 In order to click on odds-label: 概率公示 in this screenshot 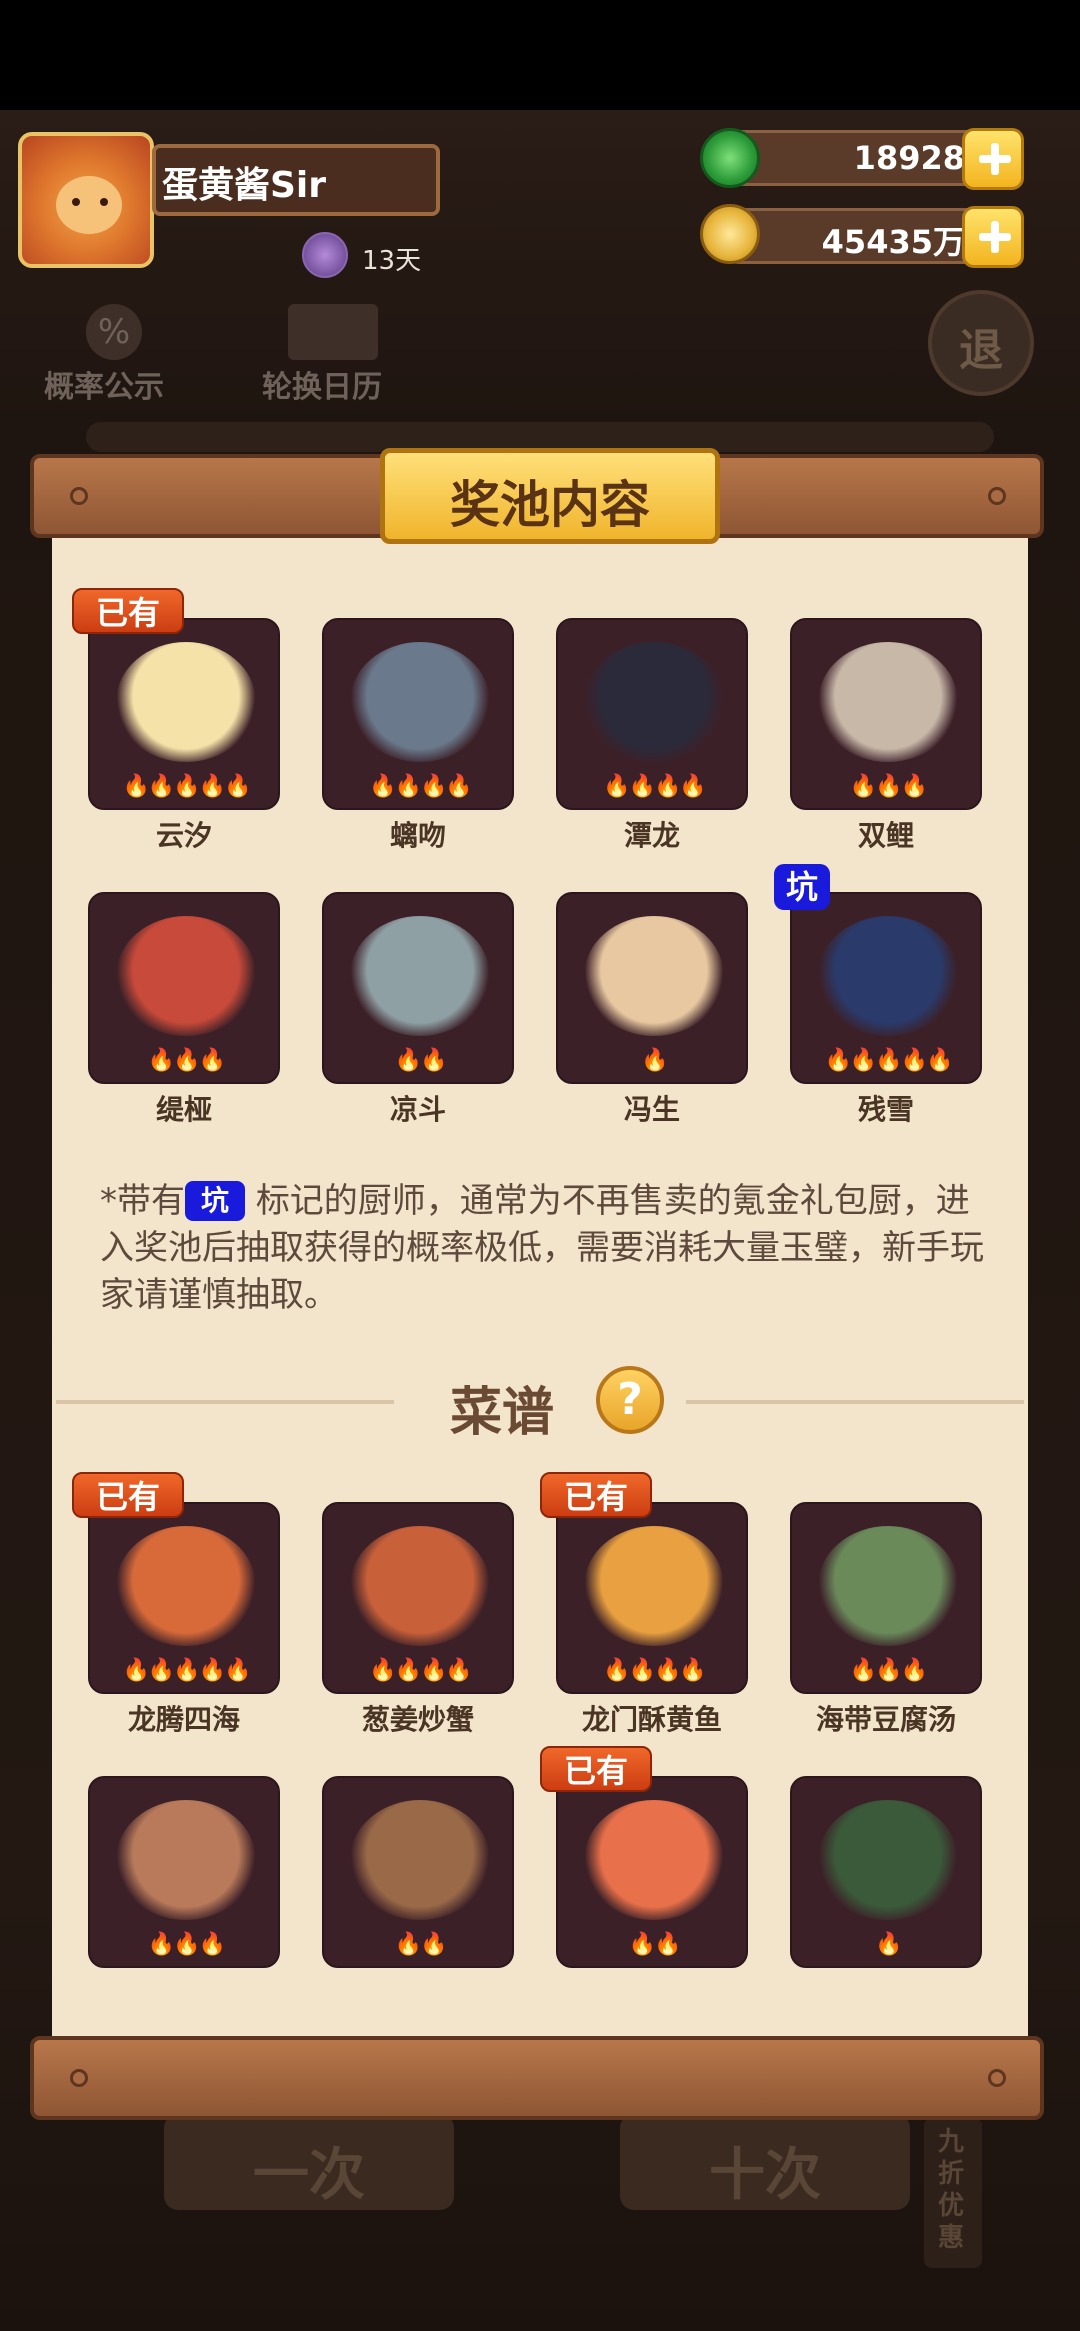, I will do `click(104, 387)`.